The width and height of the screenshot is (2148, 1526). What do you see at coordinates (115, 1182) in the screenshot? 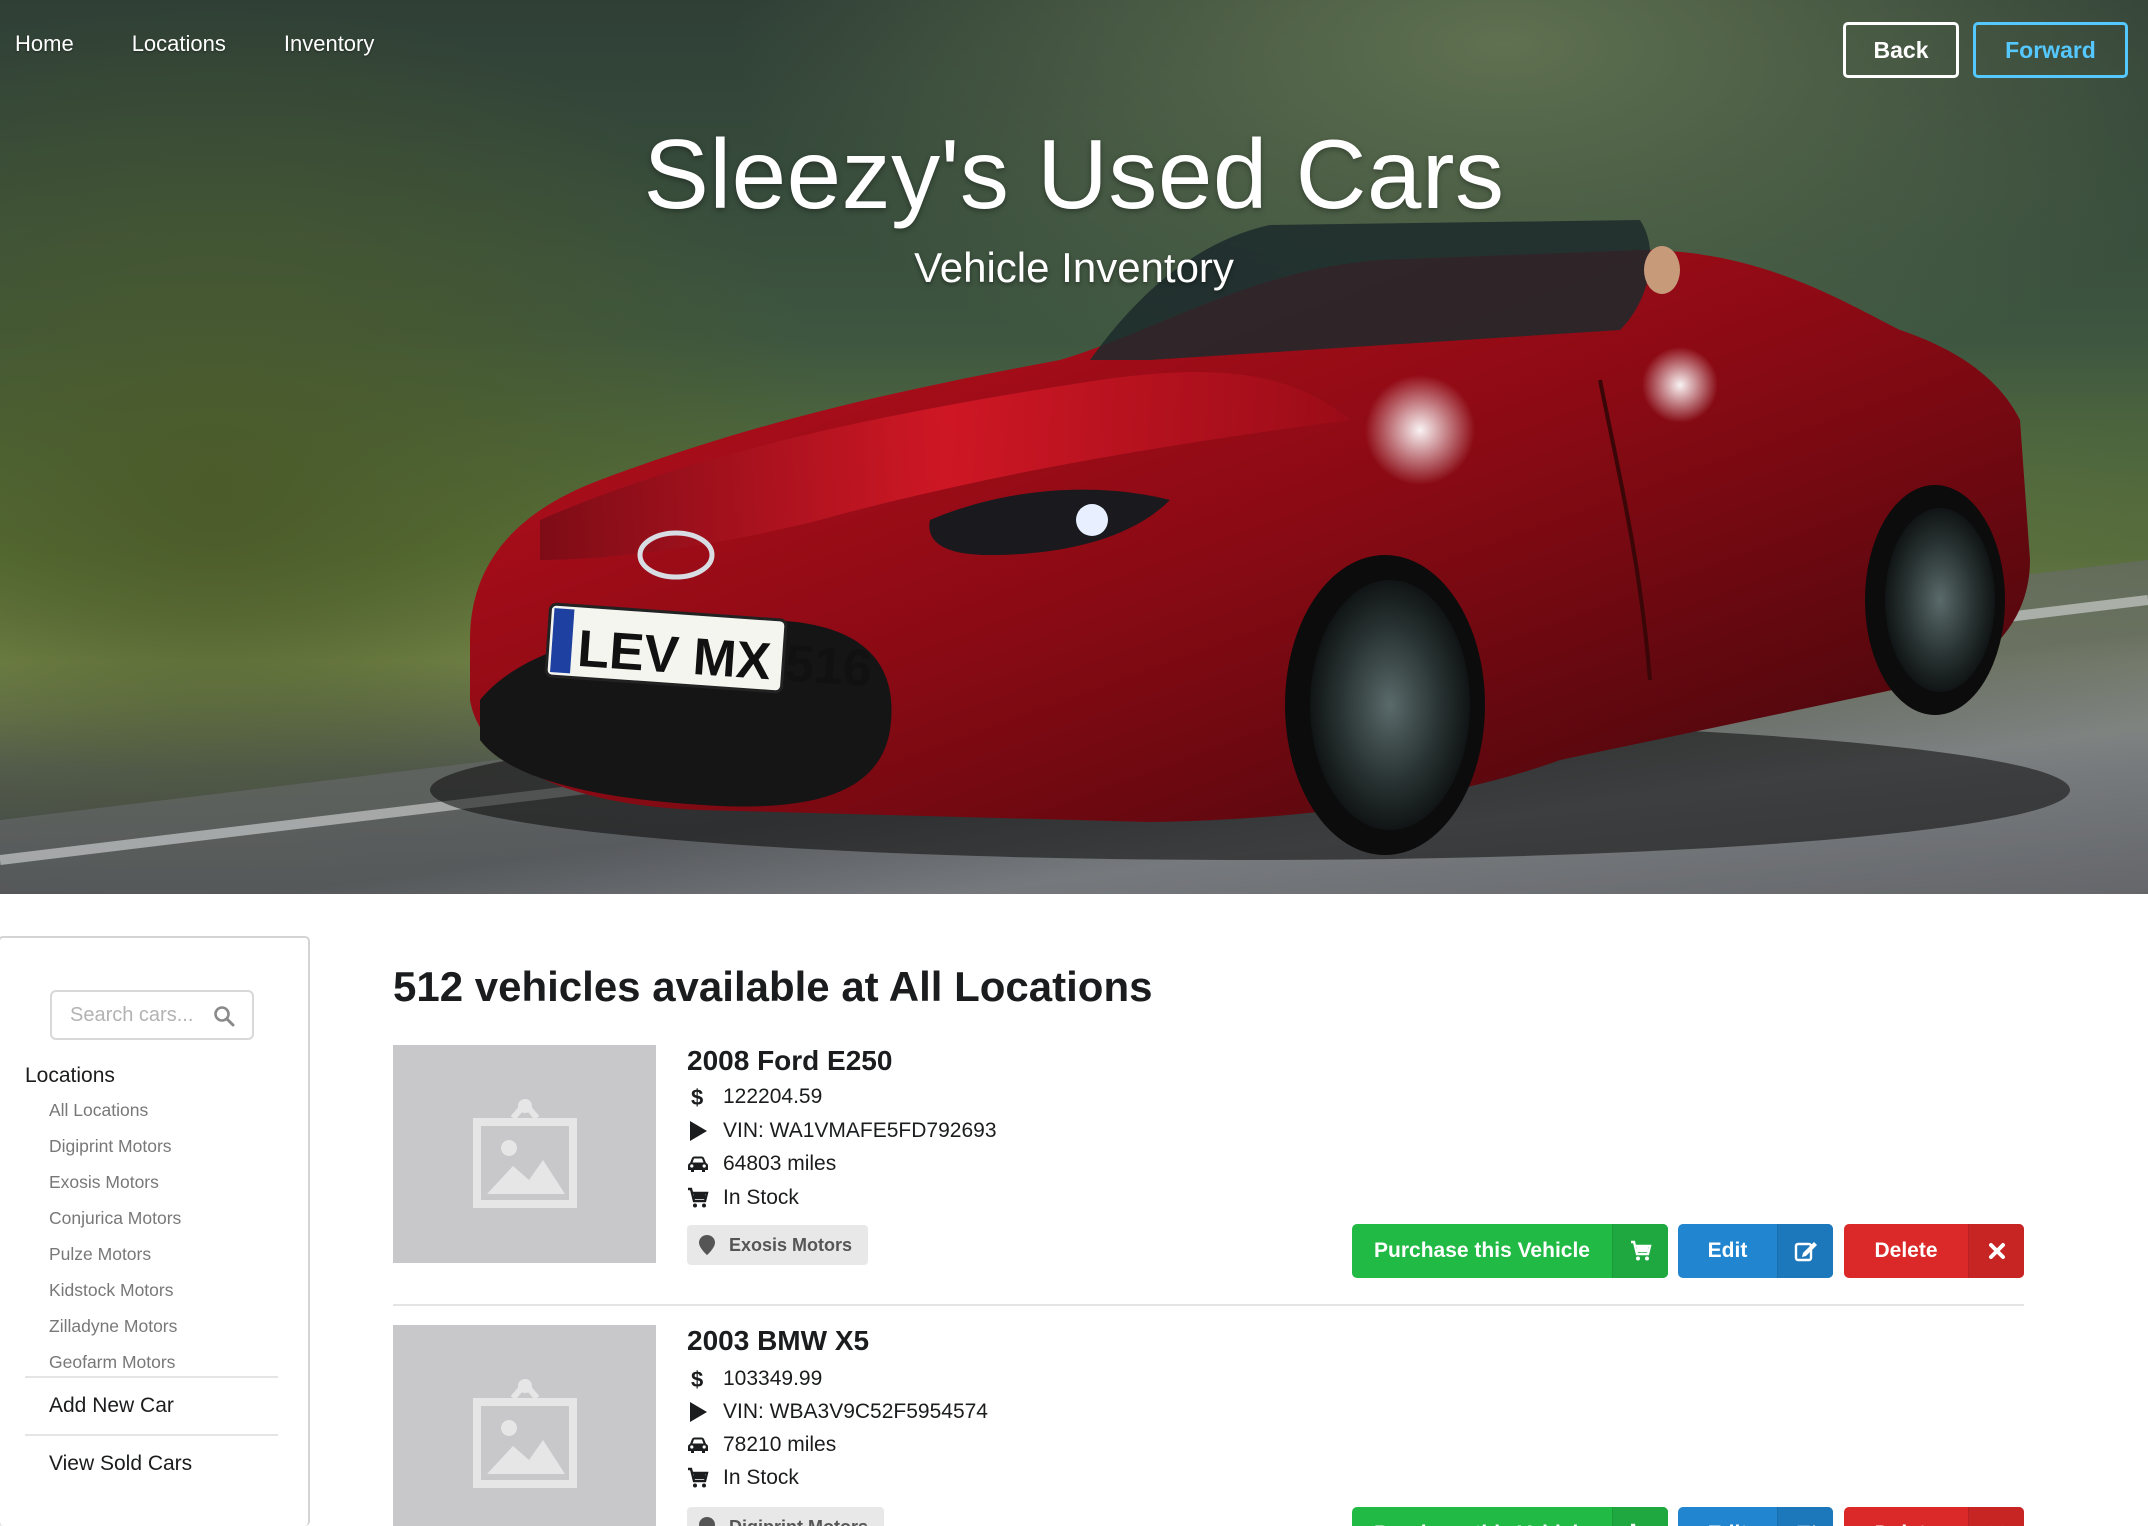
I see `location-item-exosis: Exosis Motors` at bounding box center [115, 1182].